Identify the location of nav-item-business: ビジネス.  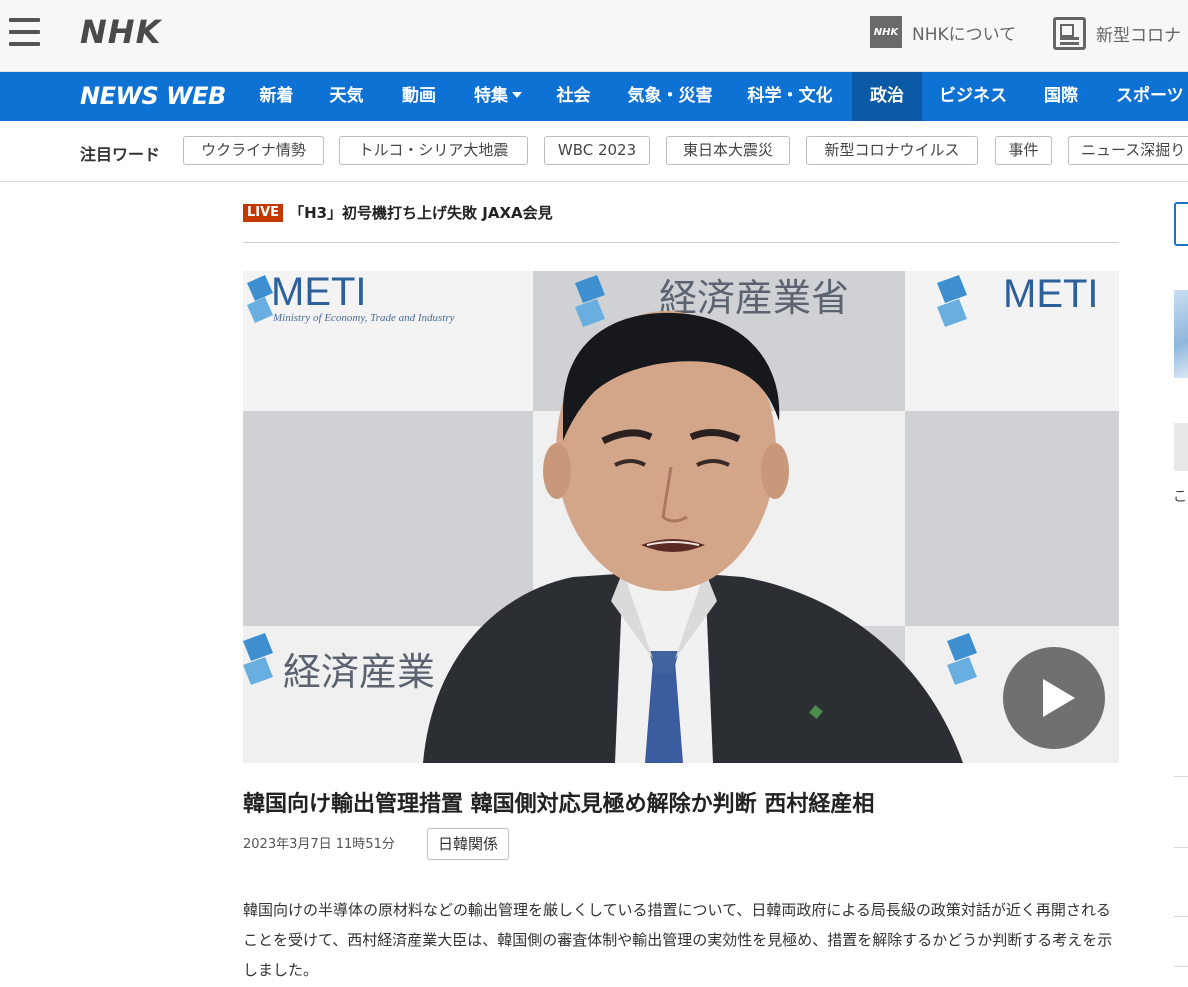
(973, 96).